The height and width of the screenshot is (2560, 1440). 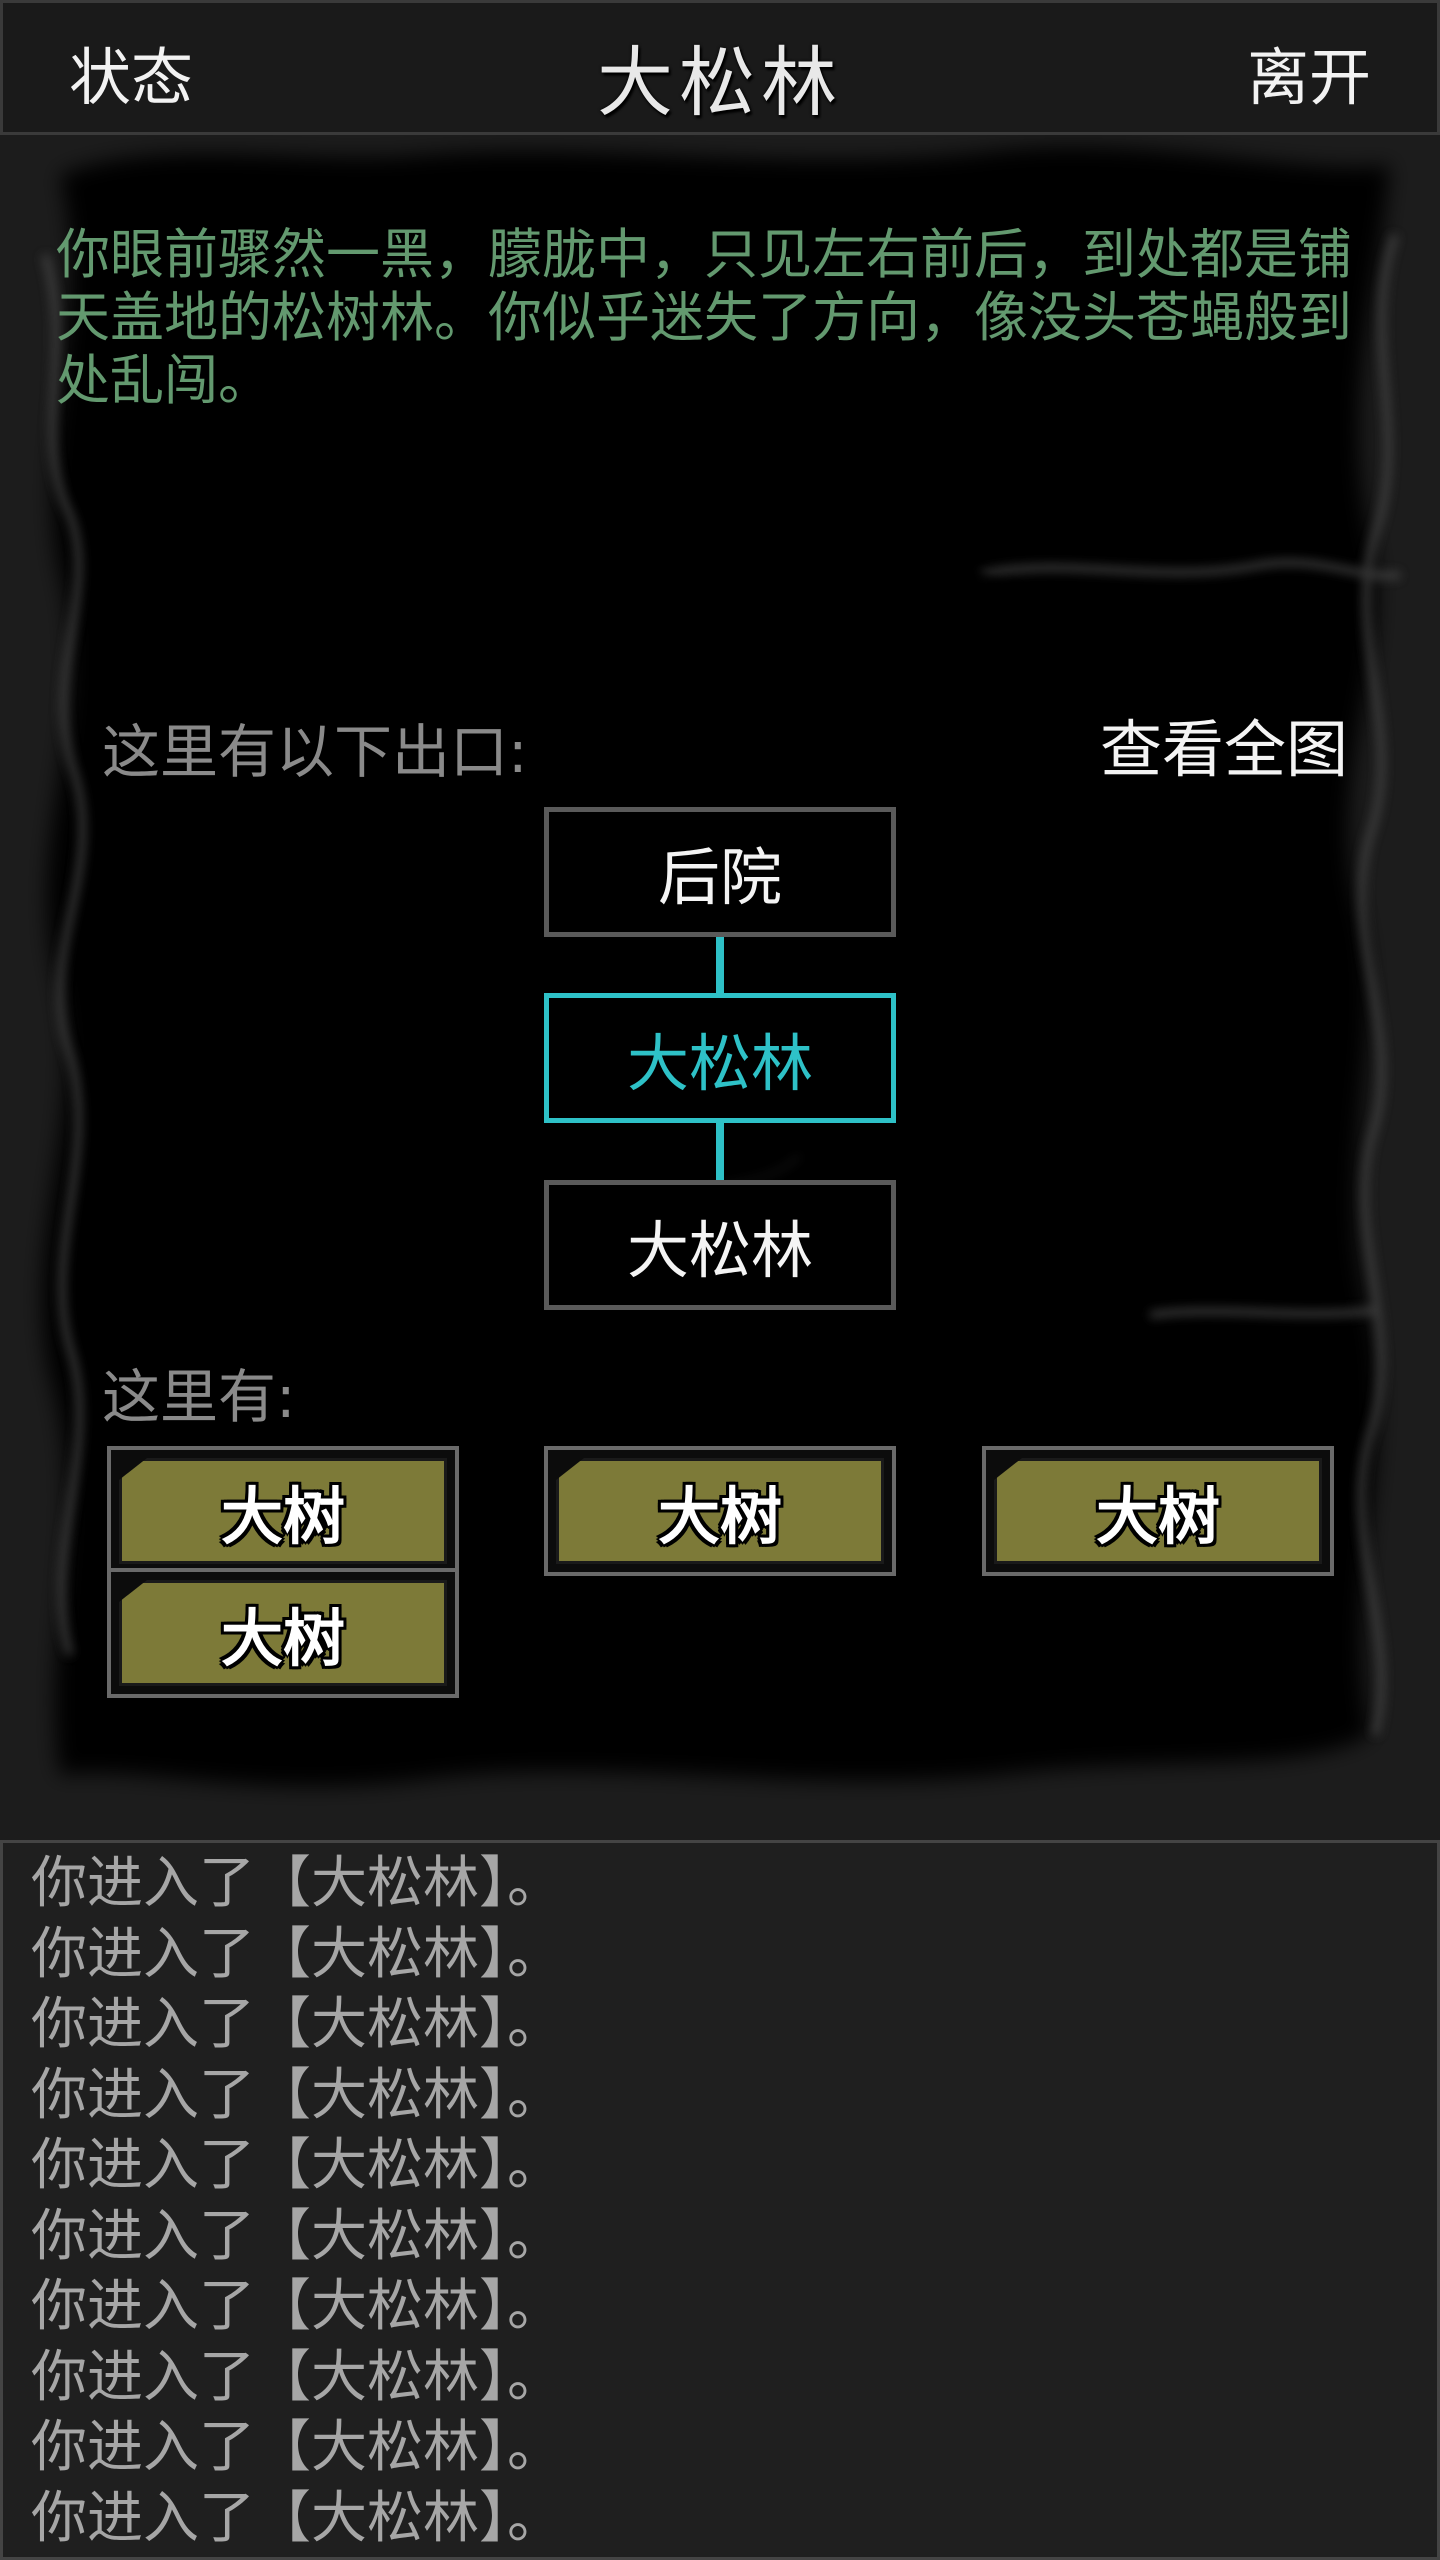 I want to click on exit-south-button: 大松林, so click(x=720, y=1245).